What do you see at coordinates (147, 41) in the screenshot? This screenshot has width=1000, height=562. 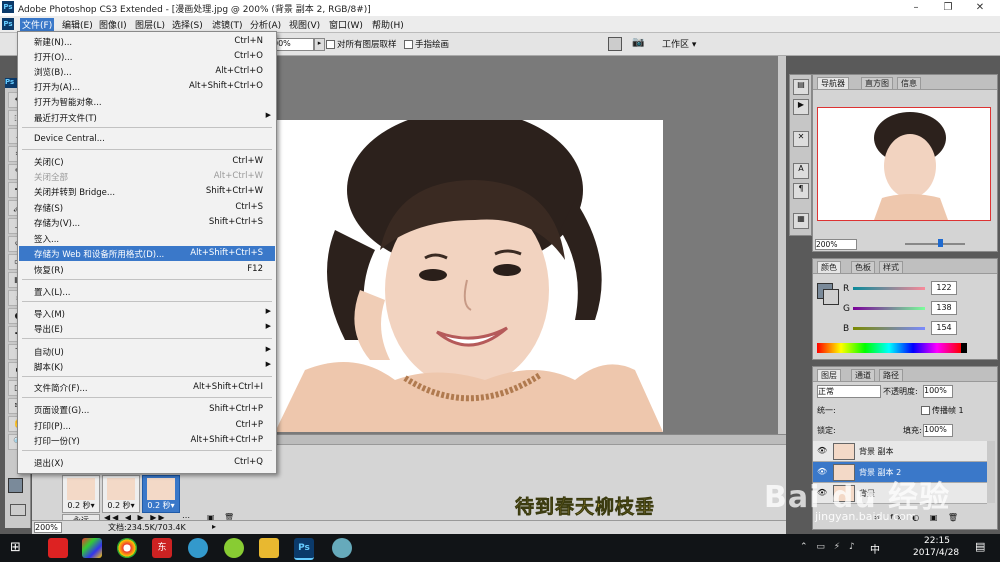 I see `menu-item-new: 新建(N)... Ctrl+N` at bounding box center [147, 41].